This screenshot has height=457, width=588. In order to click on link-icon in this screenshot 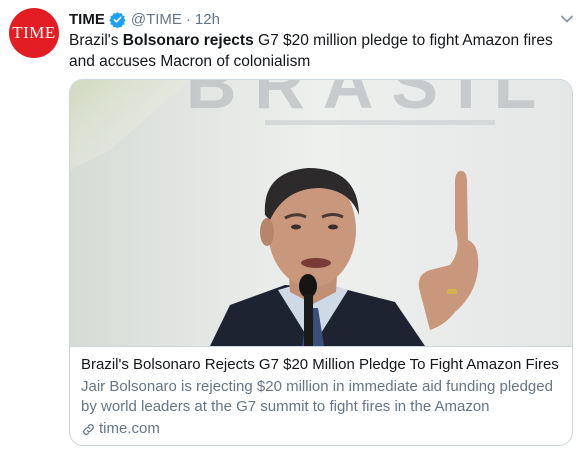, I will do `click(88, 429)`.